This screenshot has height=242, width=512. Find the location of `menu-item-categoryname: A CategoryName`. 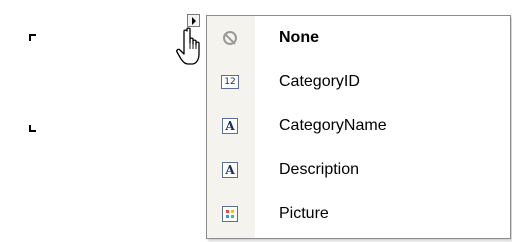

menu-item-categoryname: A CategoryName is located at coordinates (358, 126).